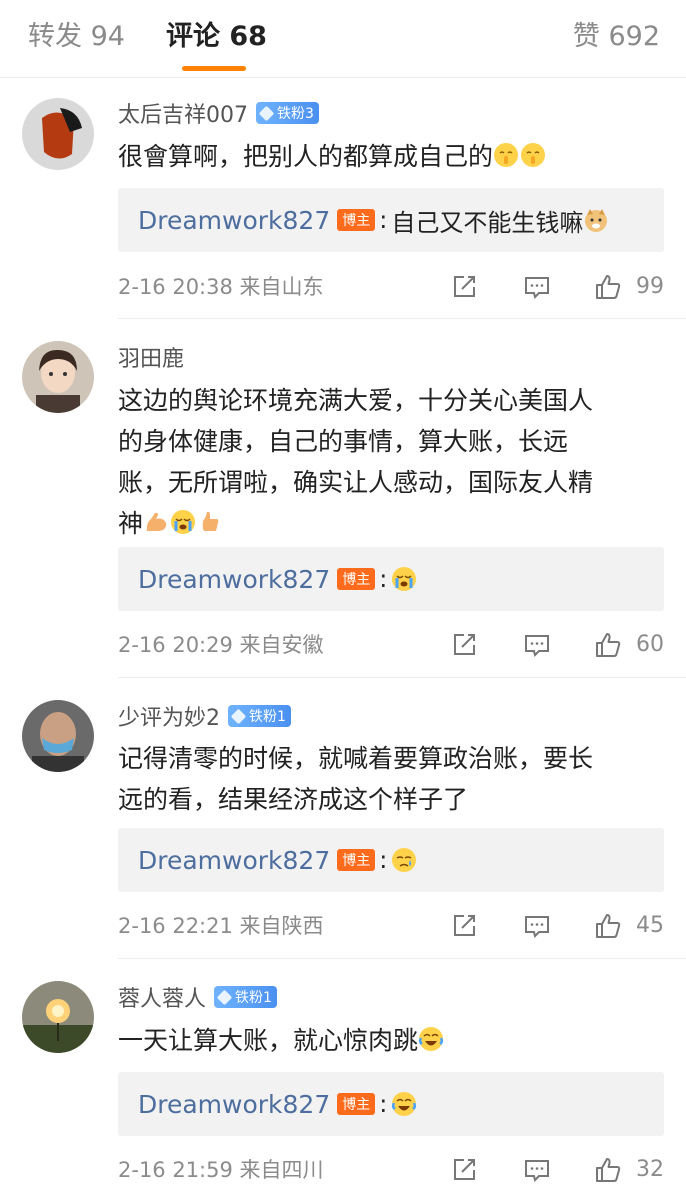 The width and height of the screenshot is (686, 1200). What do you see at coordinates (175, 645) in the screenshot?
I see `time: 2-16 20:29` at bounding box center [175, 645].